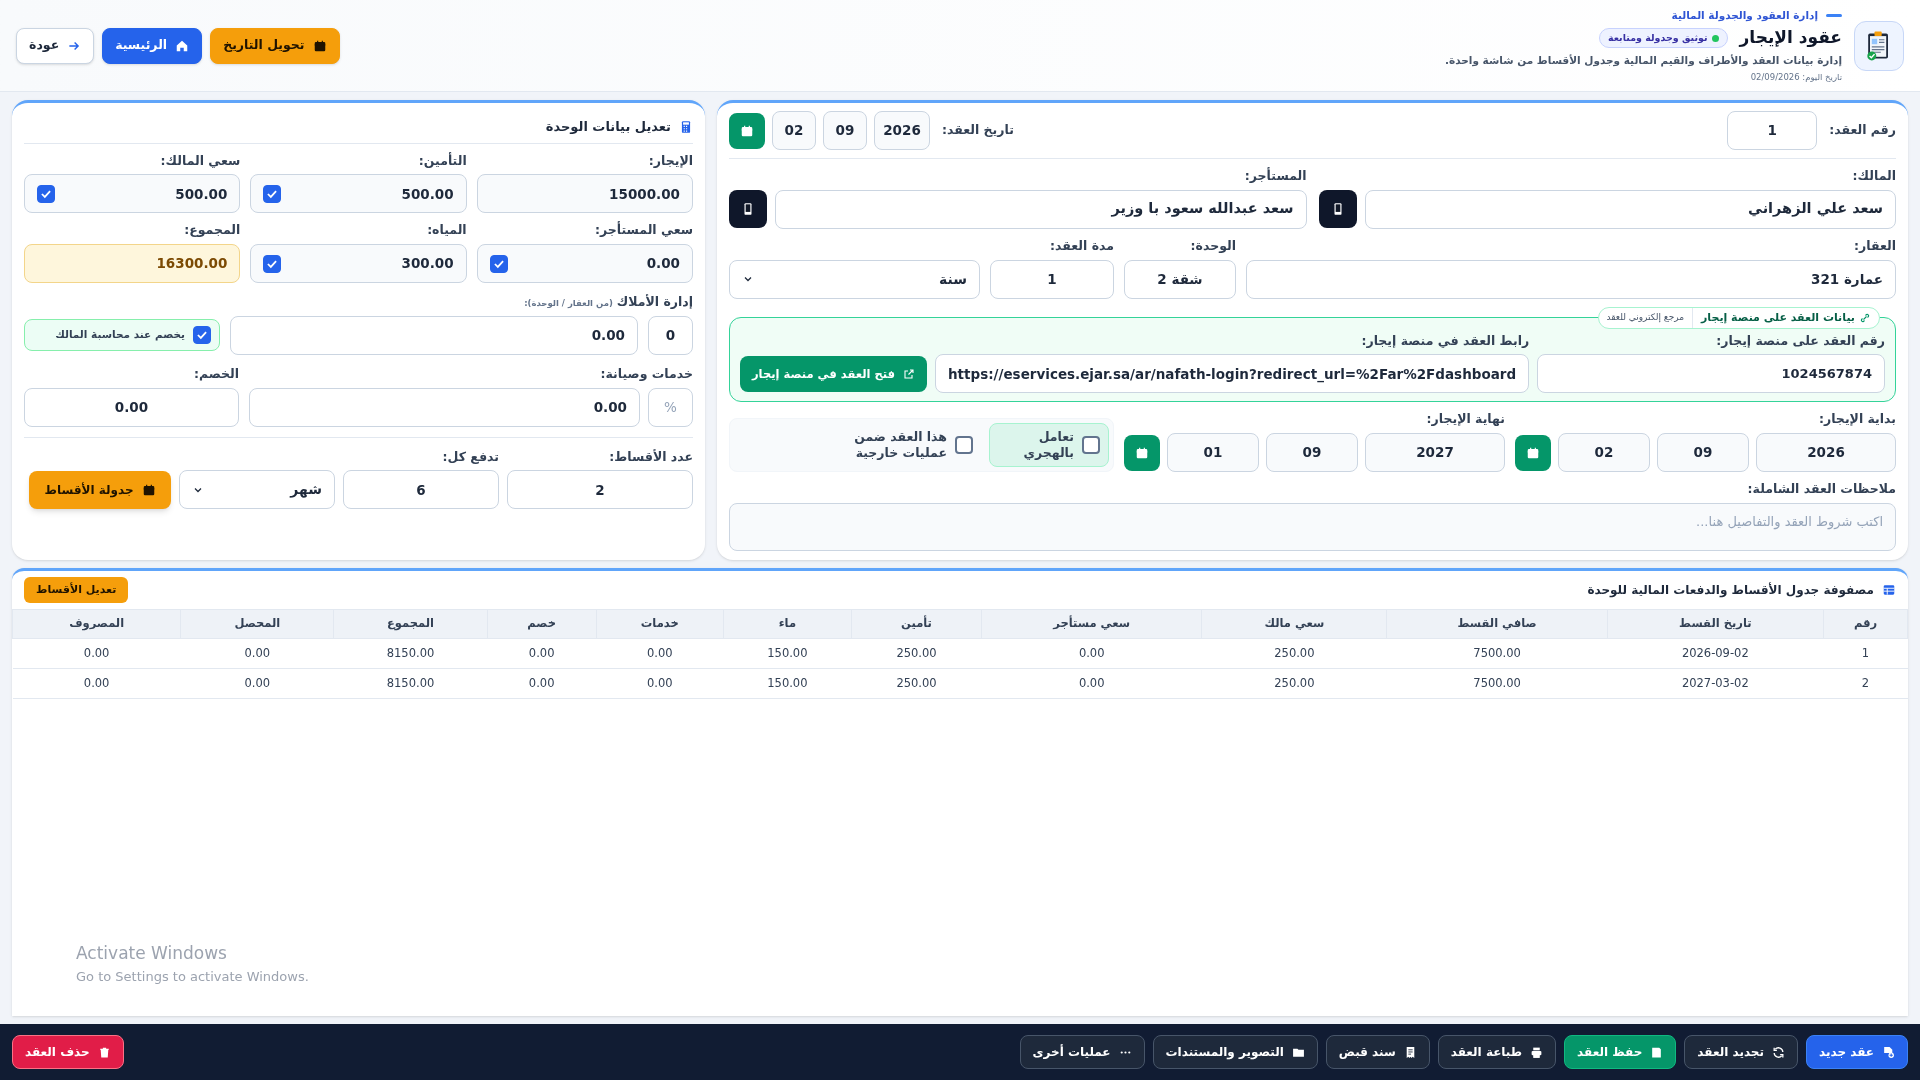 This screenshot has height=1080, width=1920. I want to click on checkbox-label: تعامل بالهجري, so click(1048, 445).